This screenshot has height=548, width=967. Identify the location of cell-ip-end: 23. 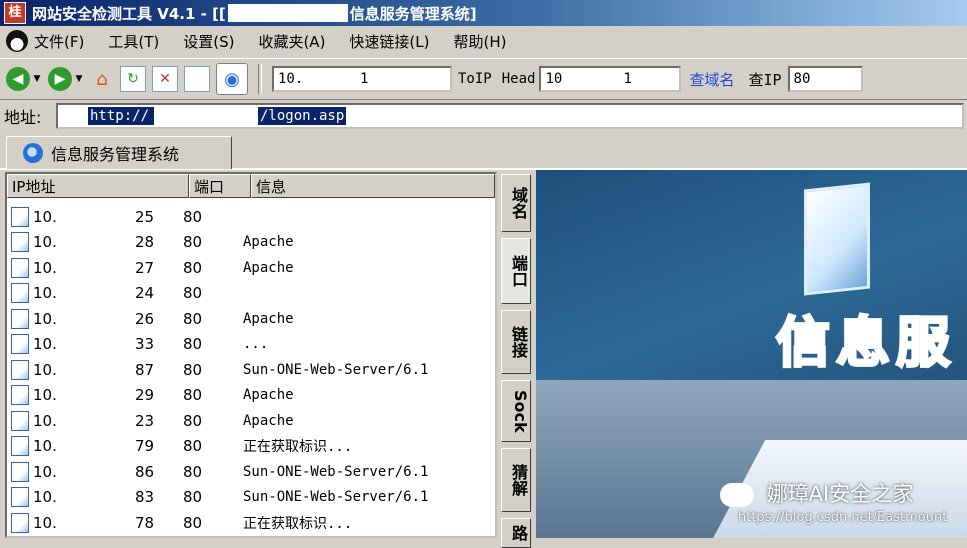
(145, 420).